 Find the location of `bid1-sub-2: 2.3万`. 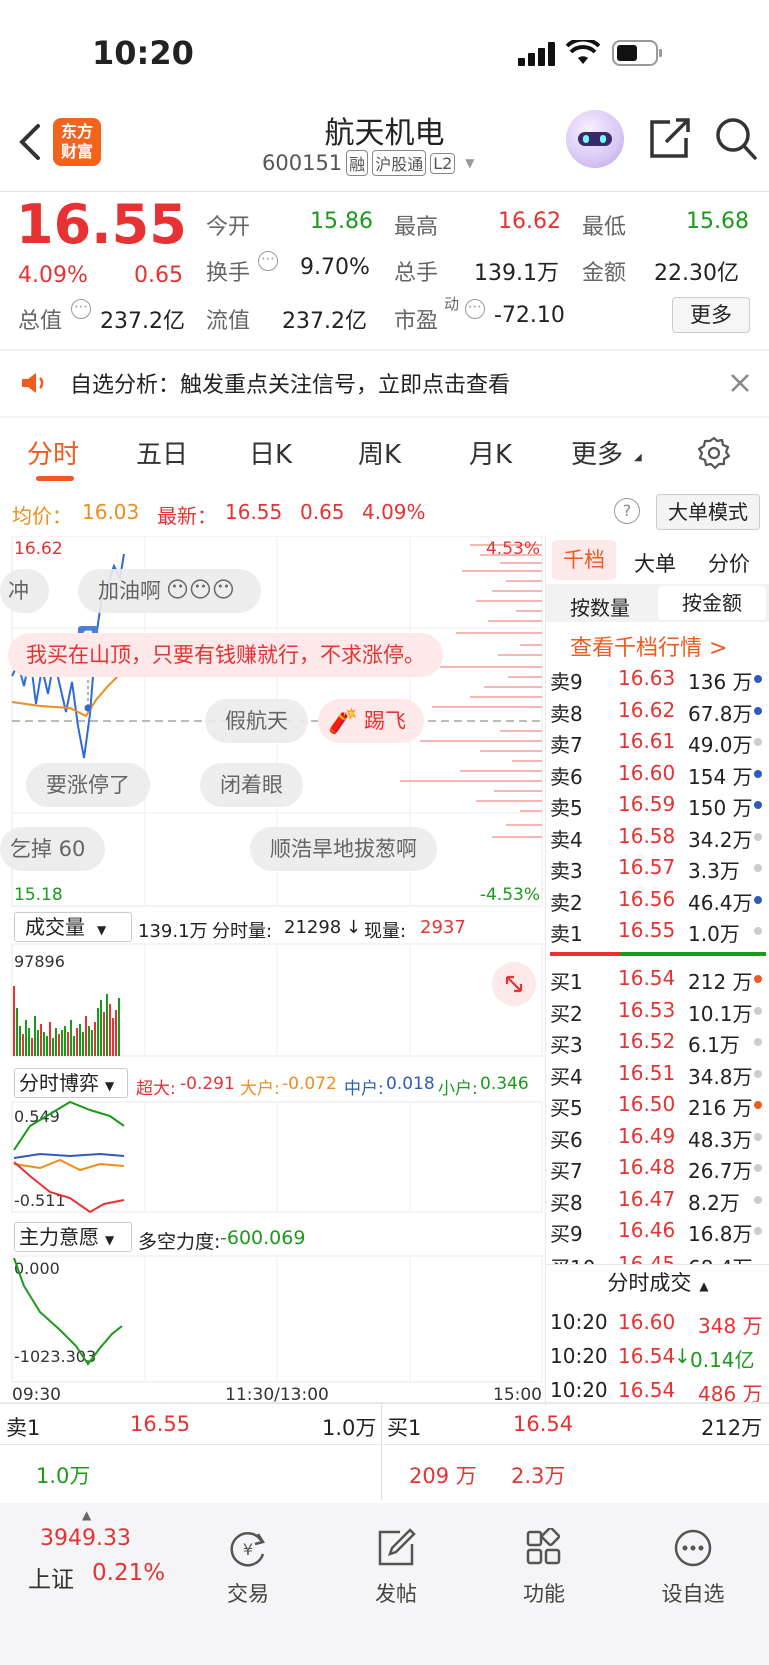

bid1-sub-2: 2.3万 is located at coordinates (538, 1476).